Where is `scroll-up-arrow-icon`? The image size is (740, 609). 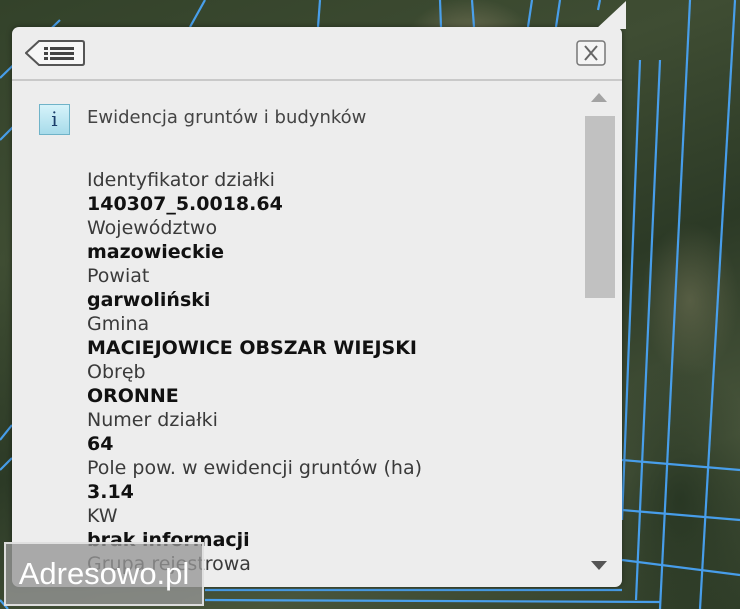
scroll-up-arrow-icon is located at coordinates (599, 97).